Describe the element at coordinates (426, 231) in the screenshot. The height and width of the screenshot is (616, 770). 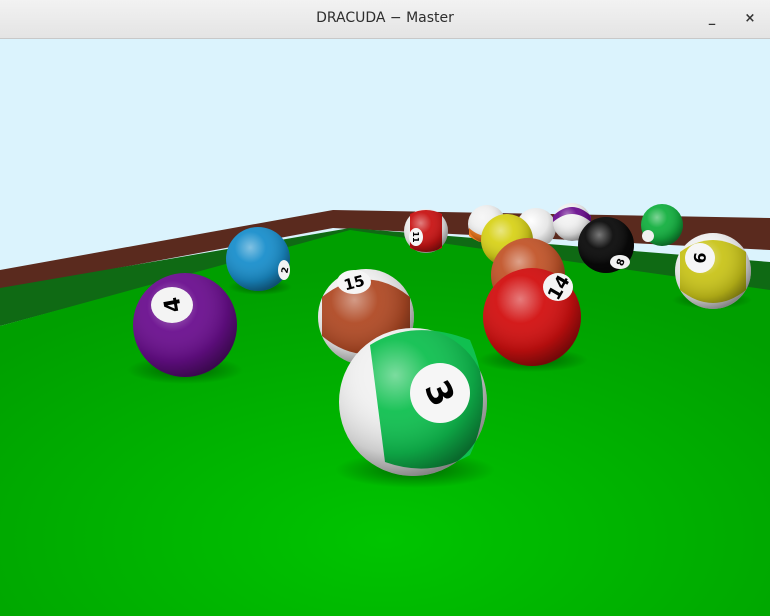
I see `ball-11: 11` at that location.